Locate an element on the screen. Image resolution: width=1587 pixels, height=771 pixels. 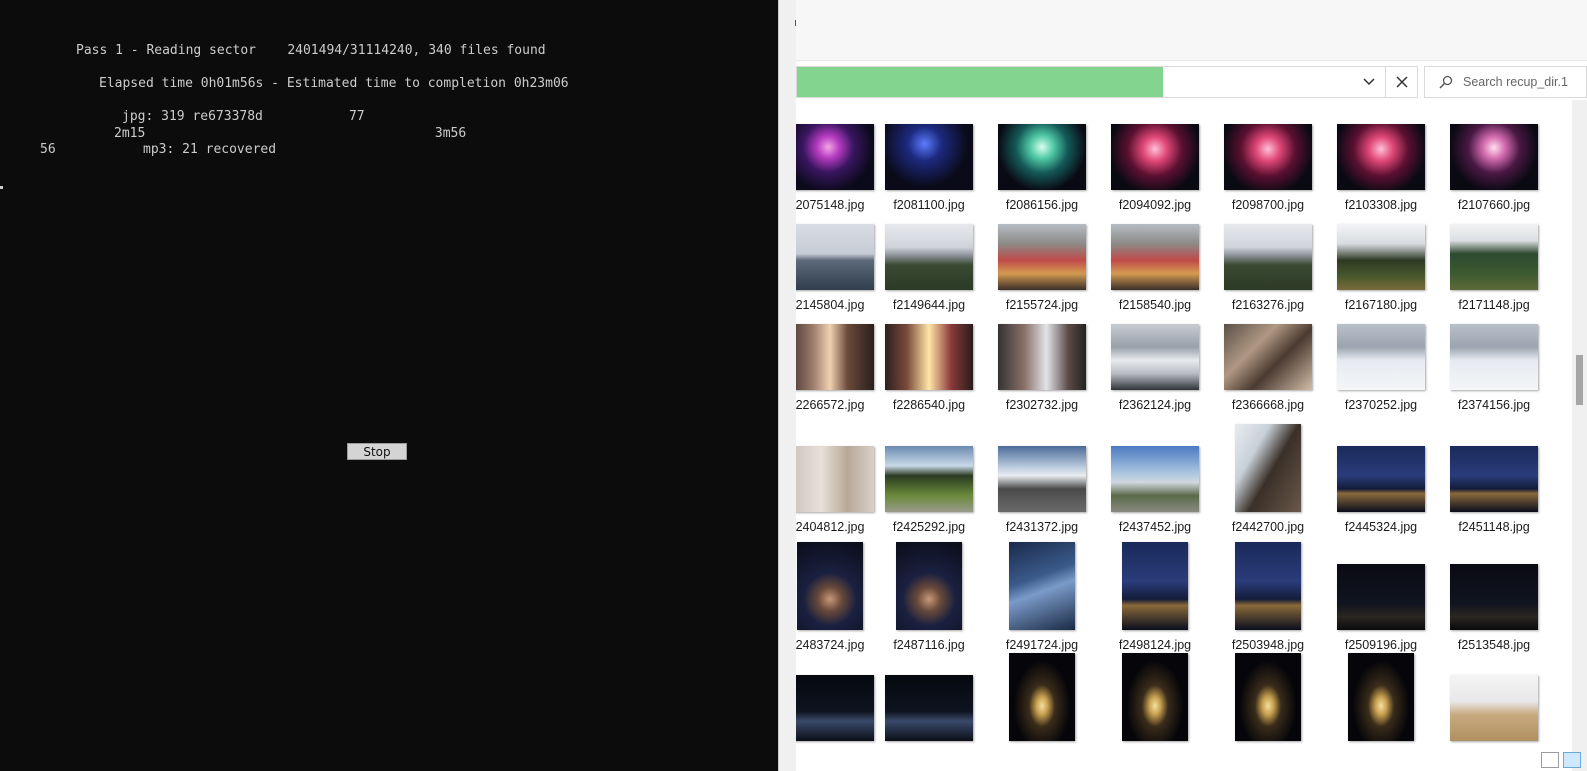
search-icon is located at coordinates (1446, 82).